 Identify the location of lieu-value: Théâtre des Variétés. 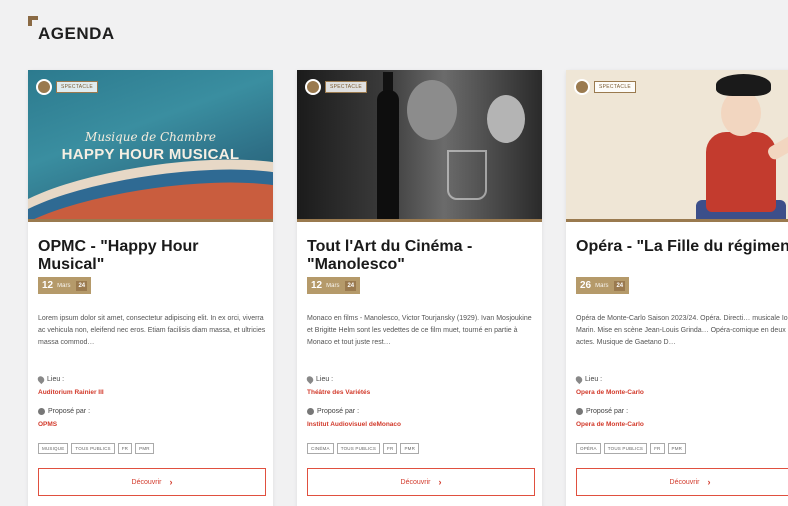
(338, 392).